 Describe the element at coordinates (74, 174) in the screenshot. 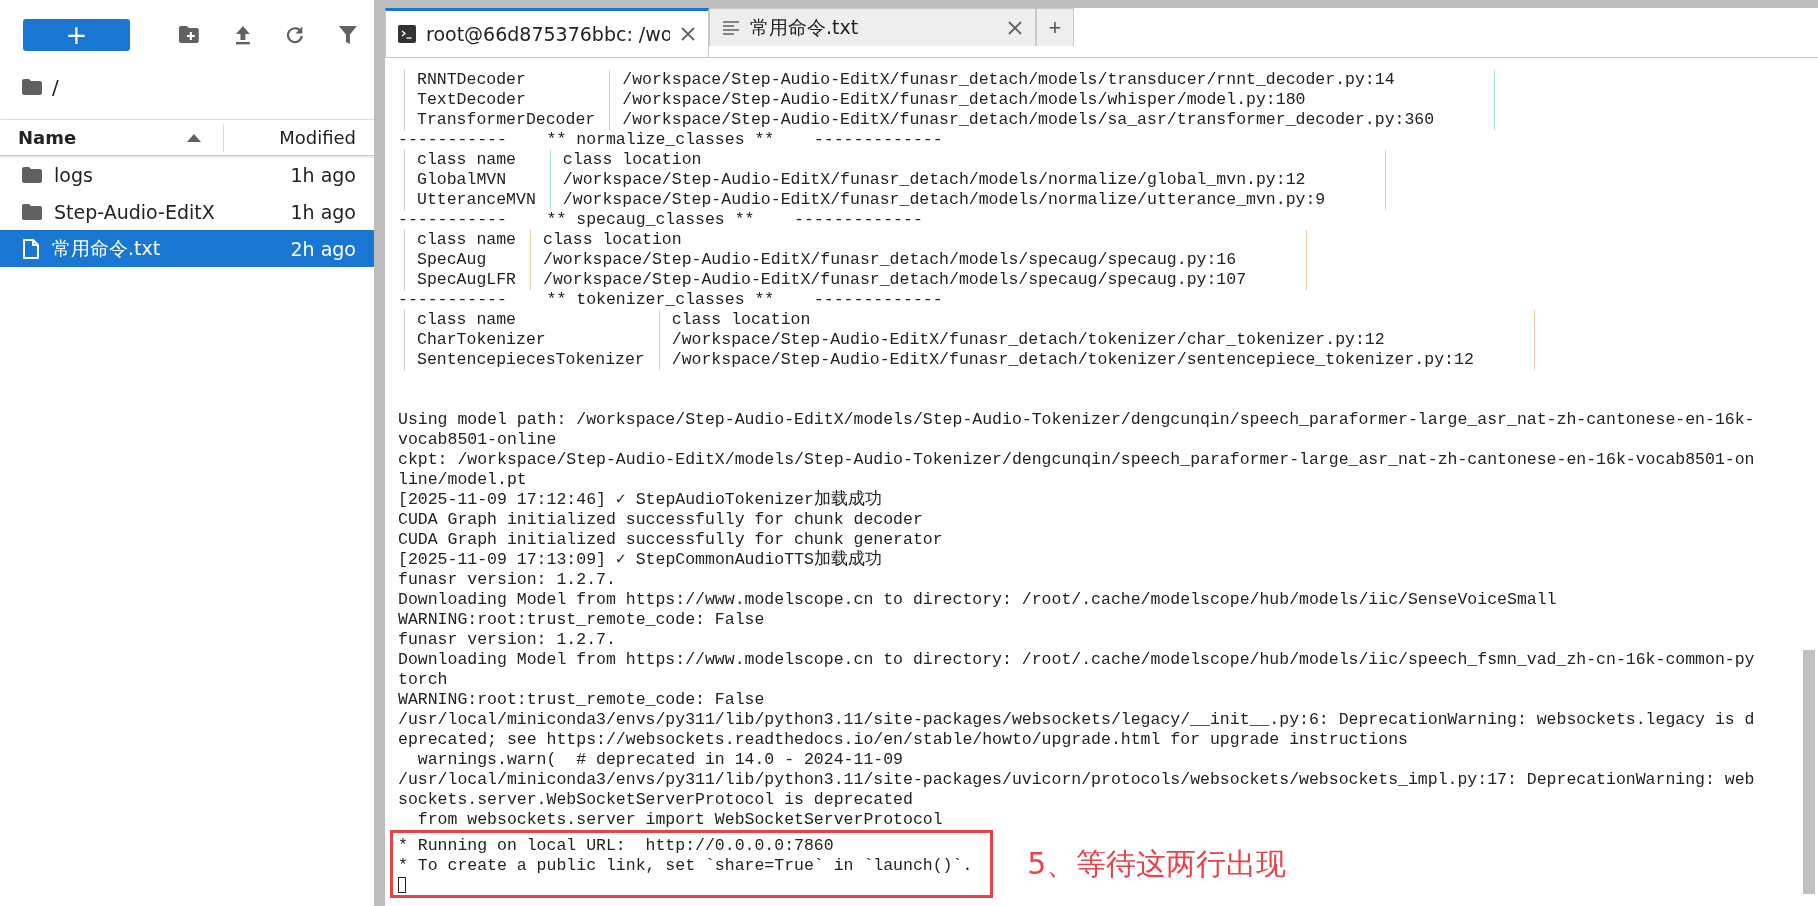

I see `file-name: logs` at that location.